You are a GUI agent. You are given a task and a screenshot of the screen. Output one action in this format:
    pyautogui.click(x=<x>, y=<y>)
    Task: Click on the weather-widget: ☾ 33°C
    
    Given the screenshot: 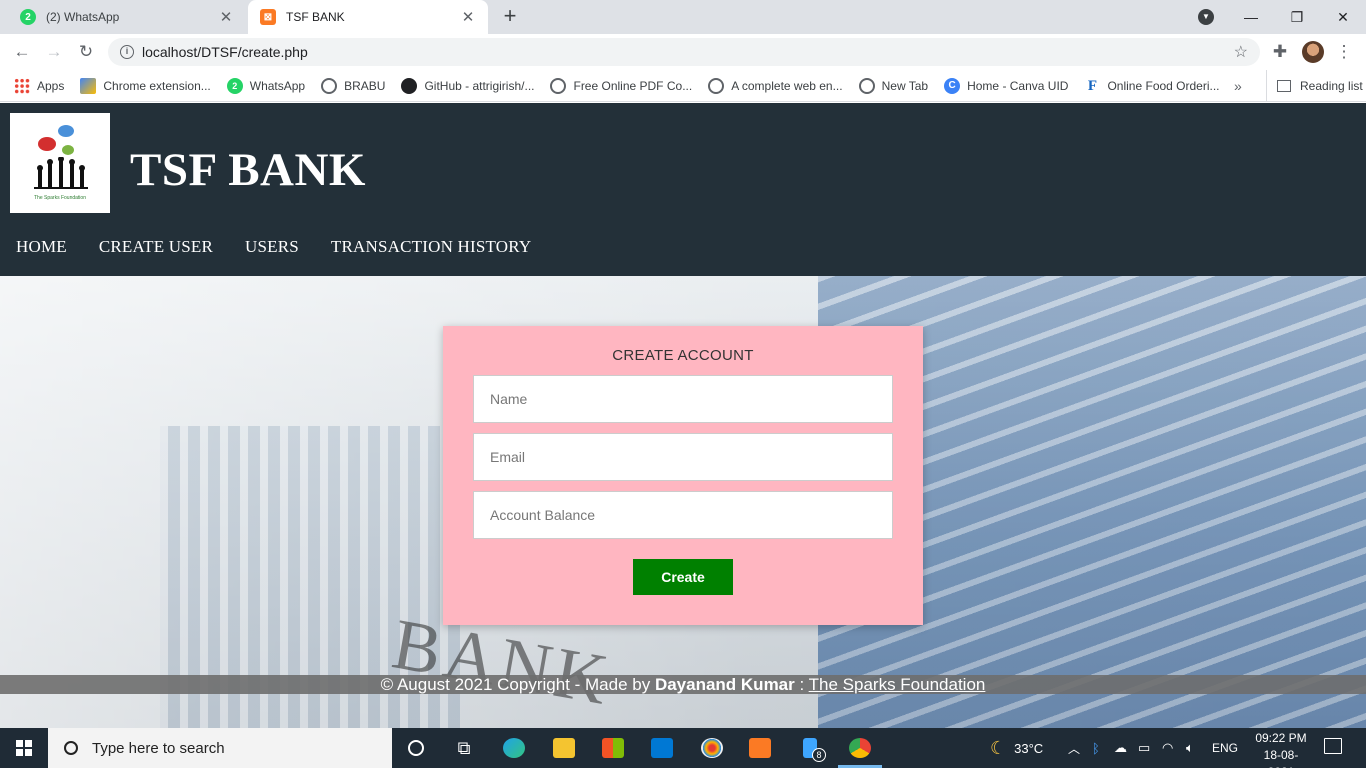 What is the action you would take?
    pyautogui.click(x=1016, y=748)
    